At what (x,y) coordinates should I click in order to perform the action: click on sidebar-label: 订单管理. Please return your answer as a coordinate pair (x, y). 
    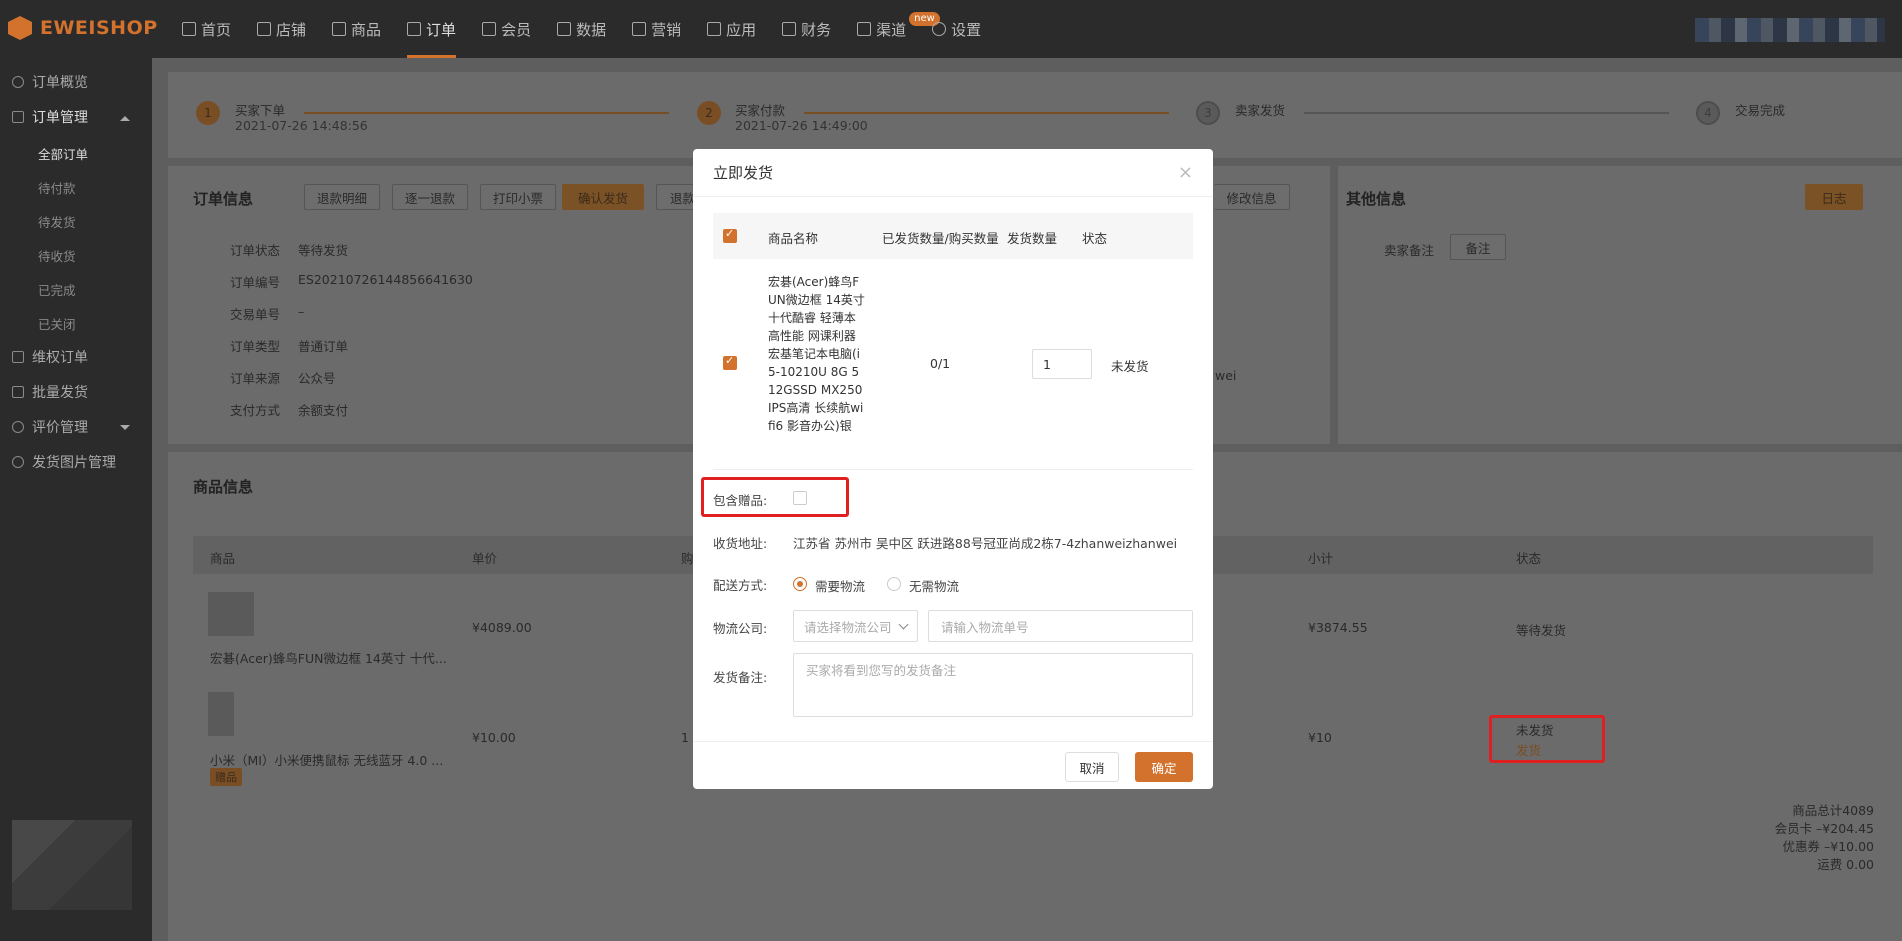
    Looking at the image, I should click on (60, 118).